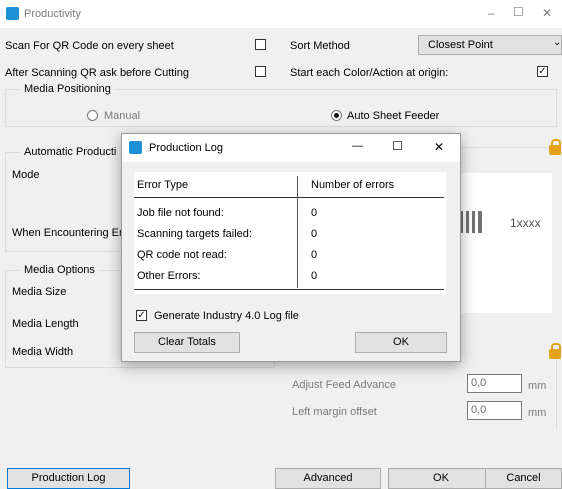 The height and width of the screenshot is (489, 562). I want to click on chevron-down-icon: ⌄, so click(557, 42).